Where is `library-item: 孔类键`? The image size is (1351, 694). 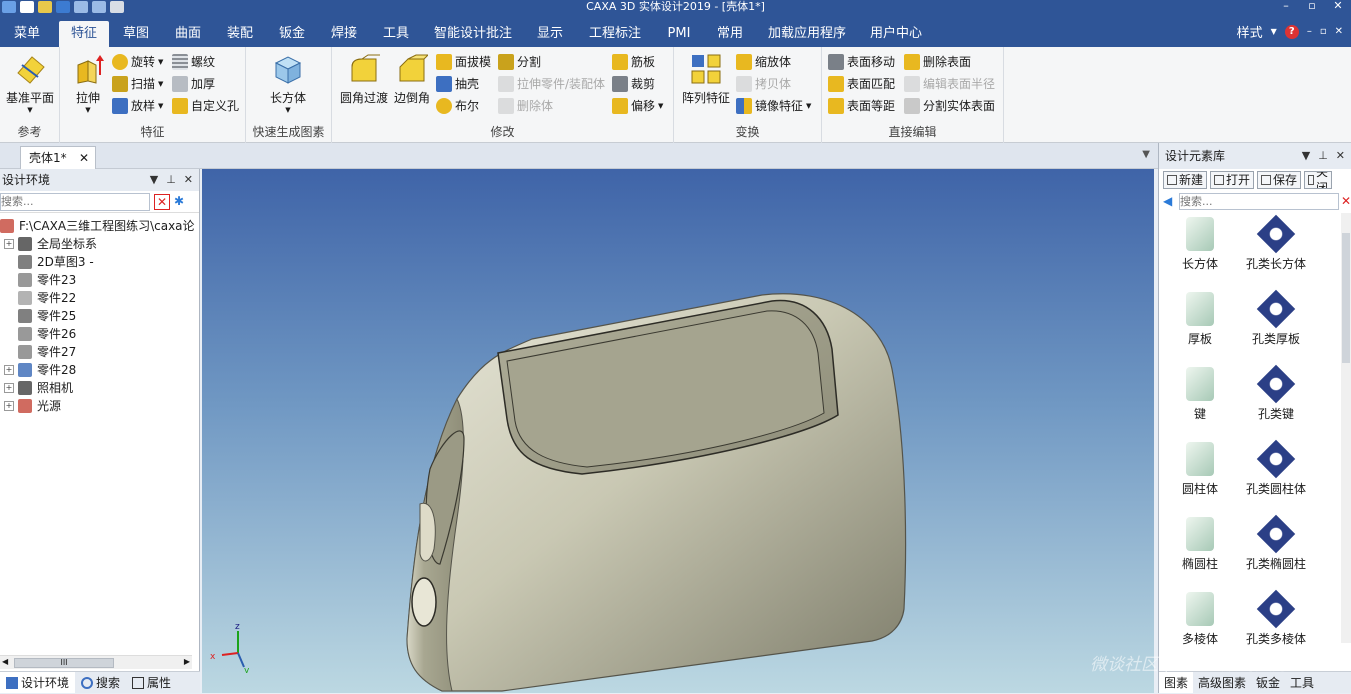 library-item: 孔类键 is located at coordinates (1276, 393).